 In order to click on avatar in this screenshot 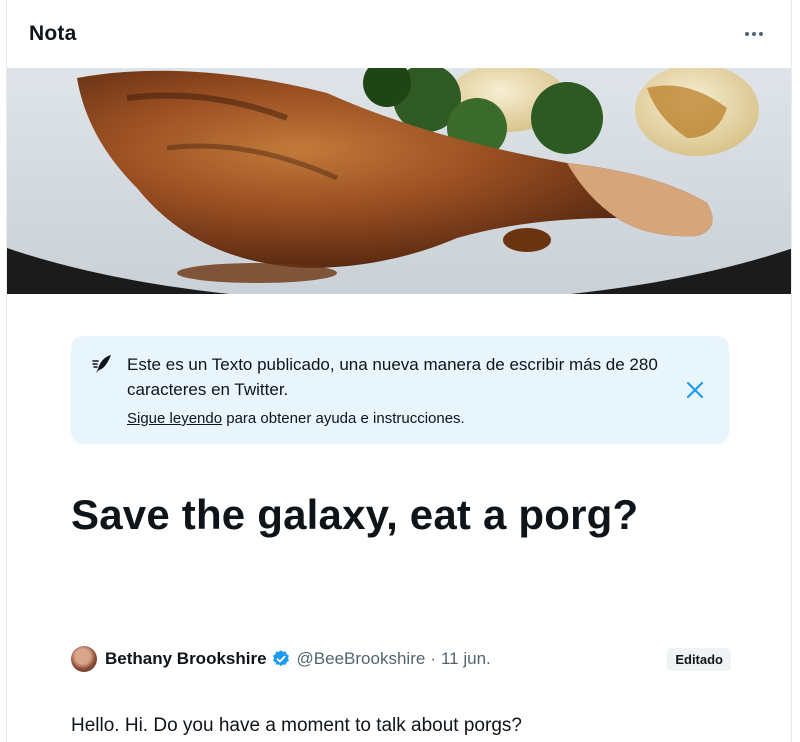, I will do `click(84, 659)`.